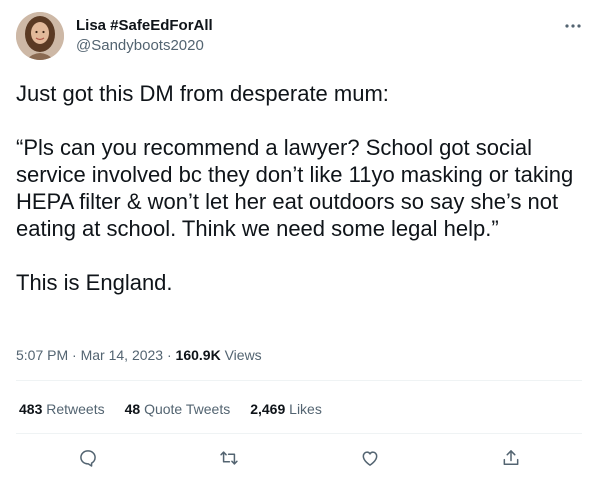 The height and width of the screenshot is (481, 598). What do you see at coordinates (187, 409) in the screenshot?
I see `quotes-label: Quote Tweets` at bounding box center [187, 409].